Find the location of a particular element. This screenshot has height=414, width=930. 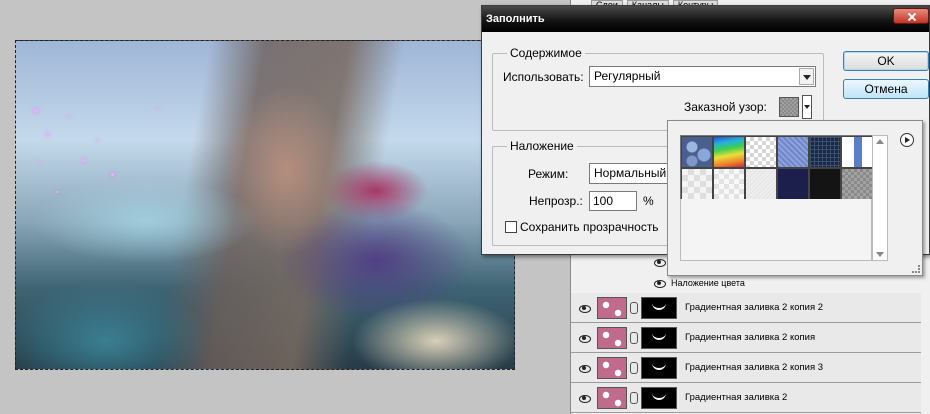

layer-row: Градиентная заливка 2 копия 2 is located at coordinates (746, 308).